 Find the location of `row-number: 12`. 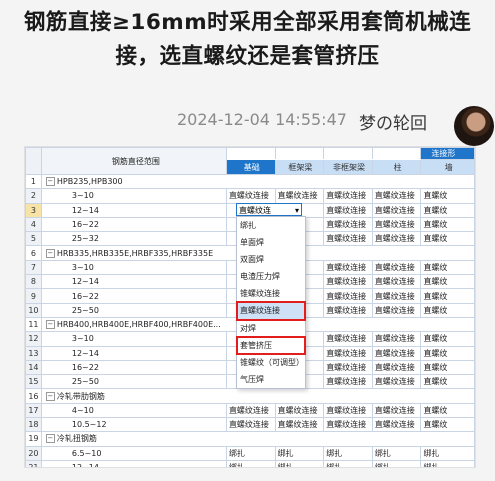

row-number: 12 is located at coordinates (33, 339).